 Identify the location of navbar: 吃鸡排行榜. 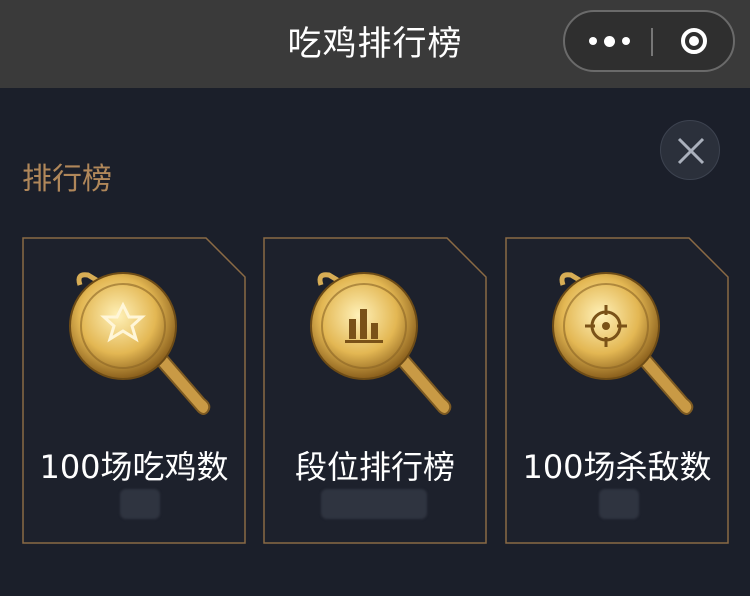
(375, 44).